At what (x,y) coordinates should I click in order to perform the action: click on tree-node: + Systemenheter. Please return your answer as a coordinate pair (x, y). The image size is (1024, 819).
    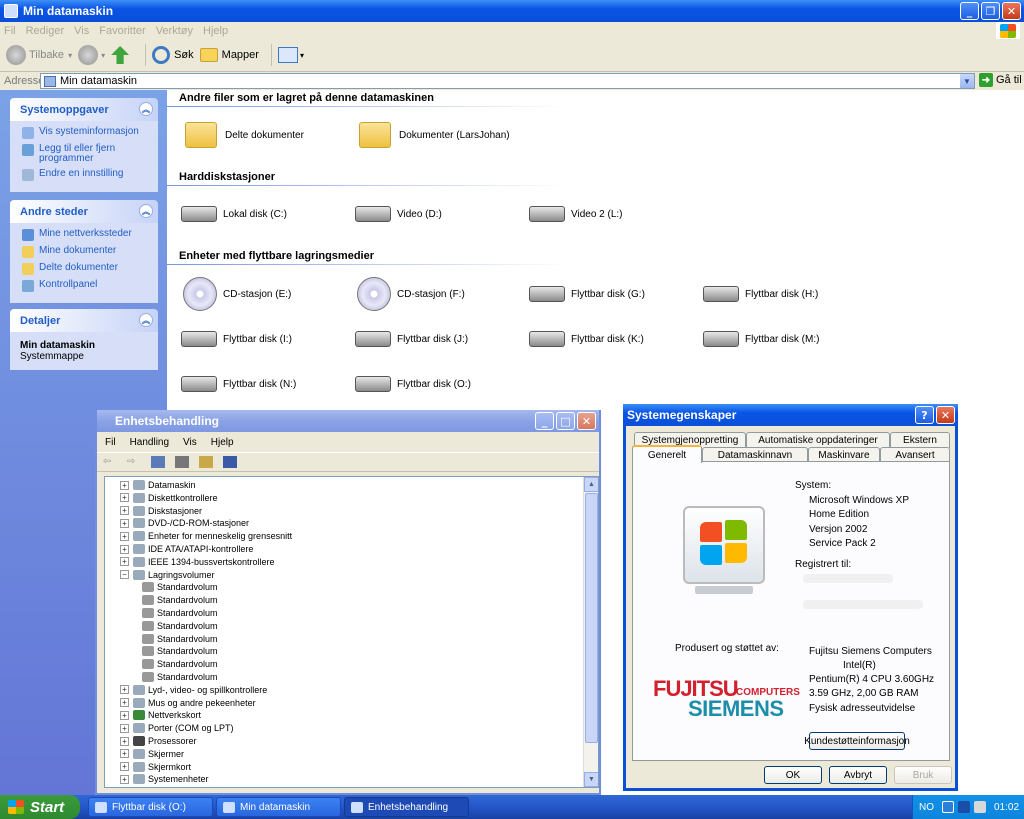
    Looking at the image, I should click on (164, 779).